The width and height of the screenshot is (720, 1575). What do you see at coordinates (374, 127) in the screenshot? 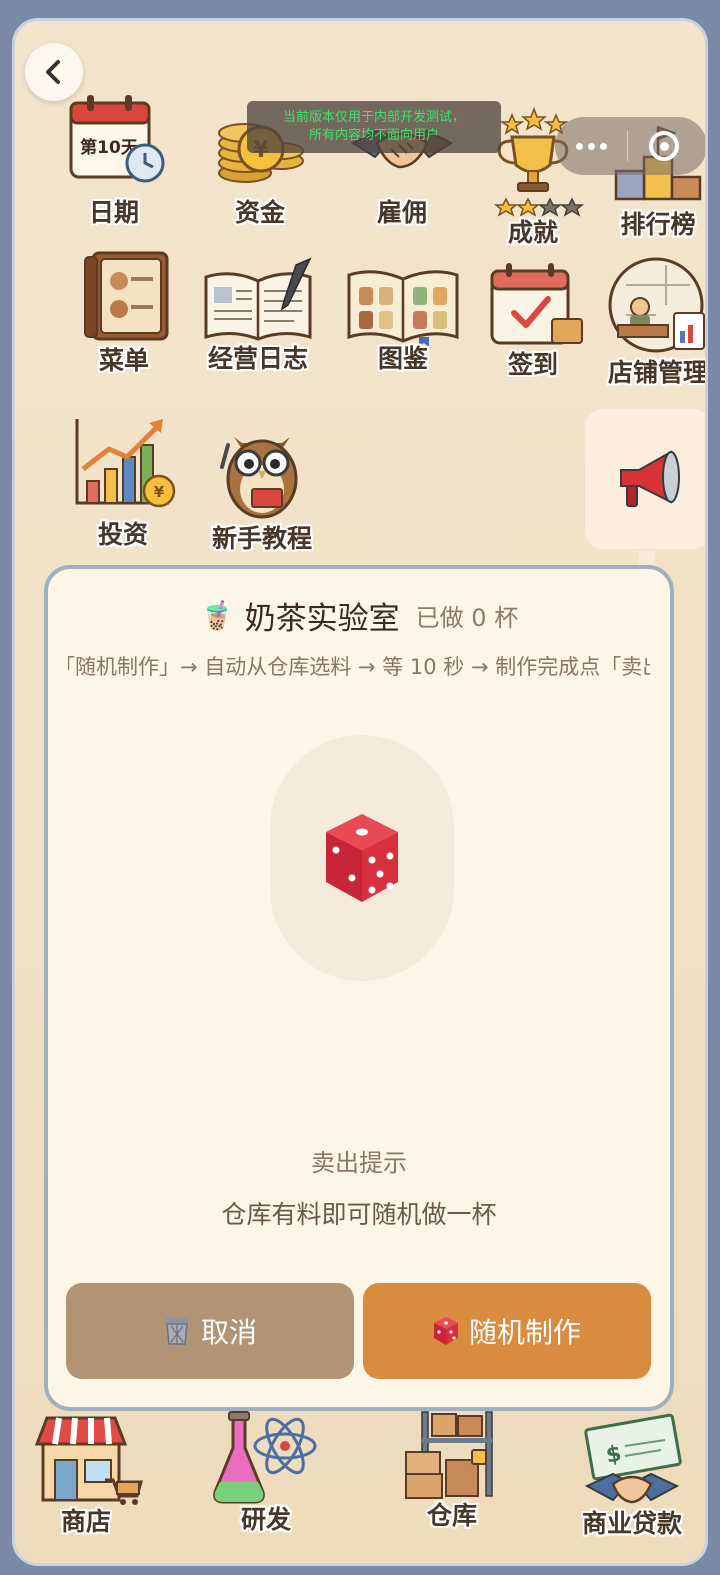
I see `dev-notice-banner: 当前版本仅用于内部开发测试， 所有内容均不面向用户` at bounding box center [374, 127].